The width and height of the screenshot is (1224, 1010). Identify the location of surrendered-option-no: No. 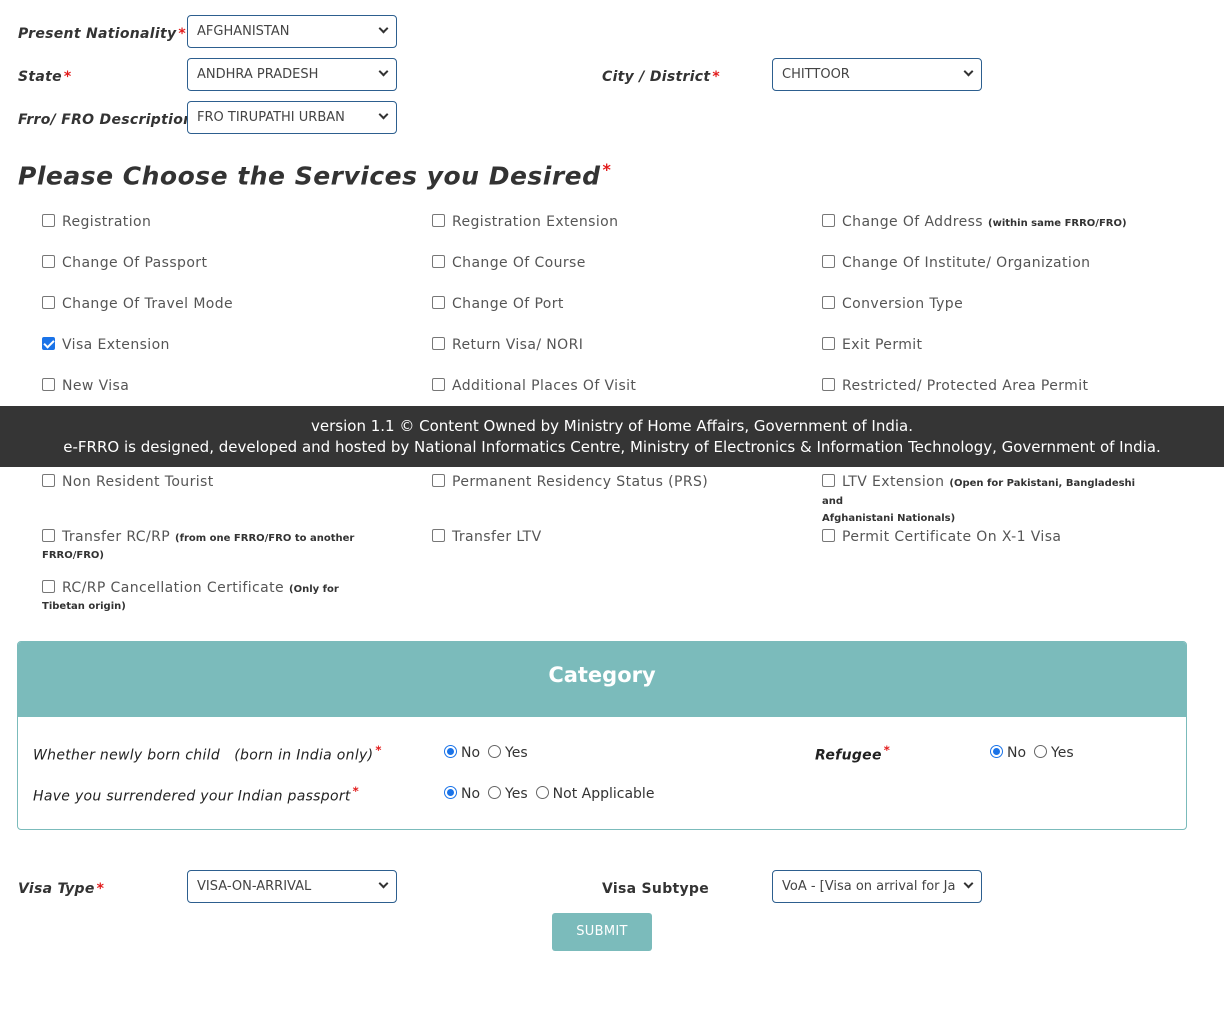
(462, 794).